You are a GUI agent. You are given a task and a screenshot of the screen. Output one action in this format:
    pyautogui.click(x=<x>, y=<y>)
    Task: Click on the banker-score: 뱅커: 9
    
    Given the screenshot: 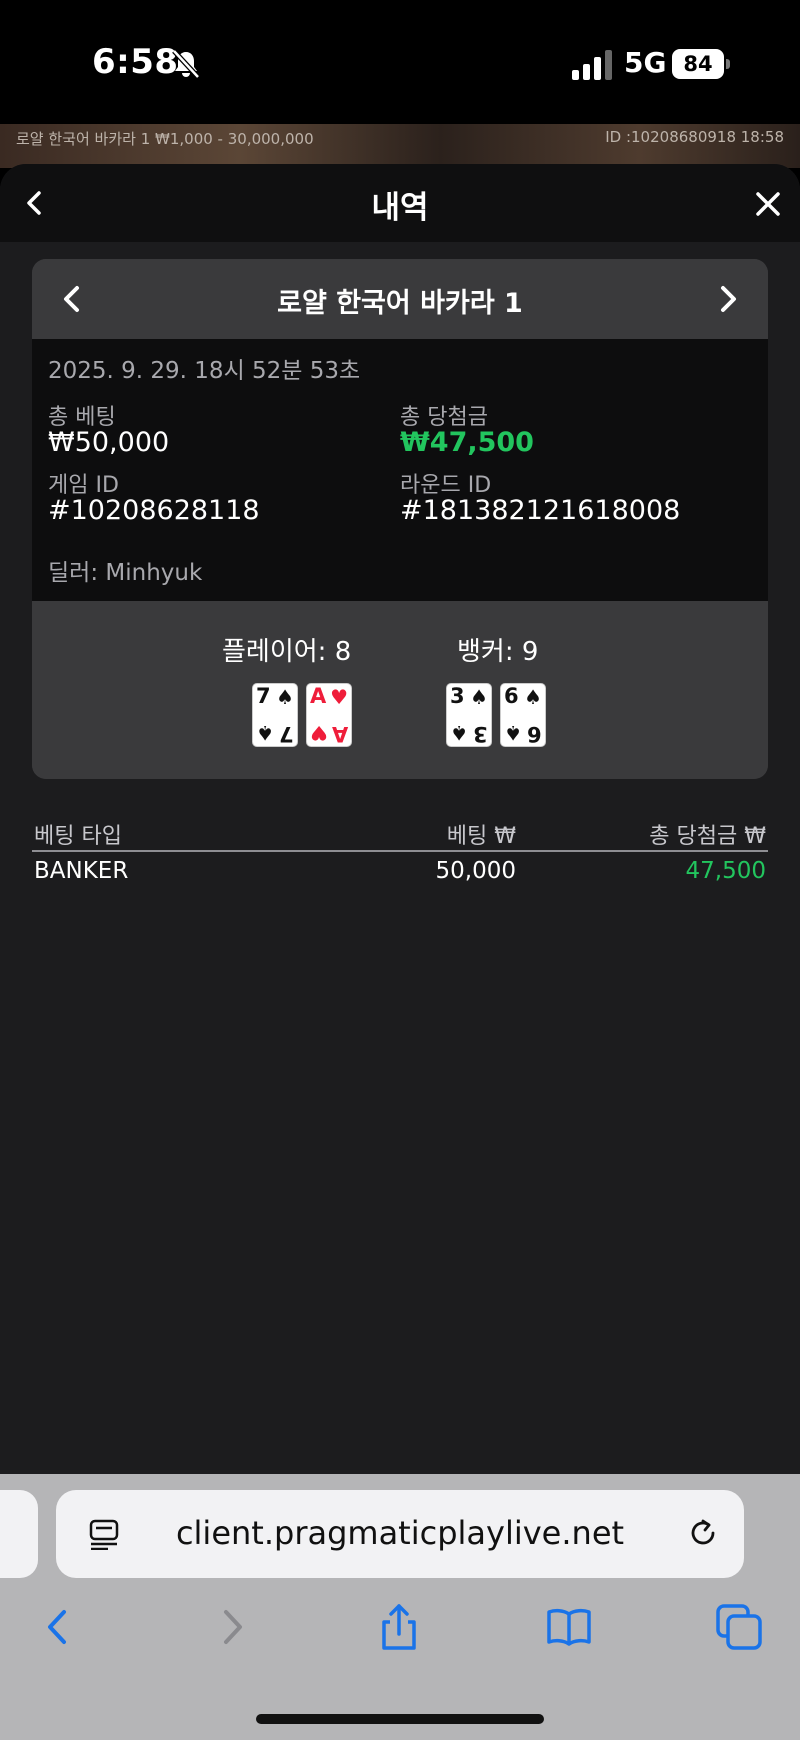 What is the action you would take?
    pyautogui.click(x=498, y=652)
    